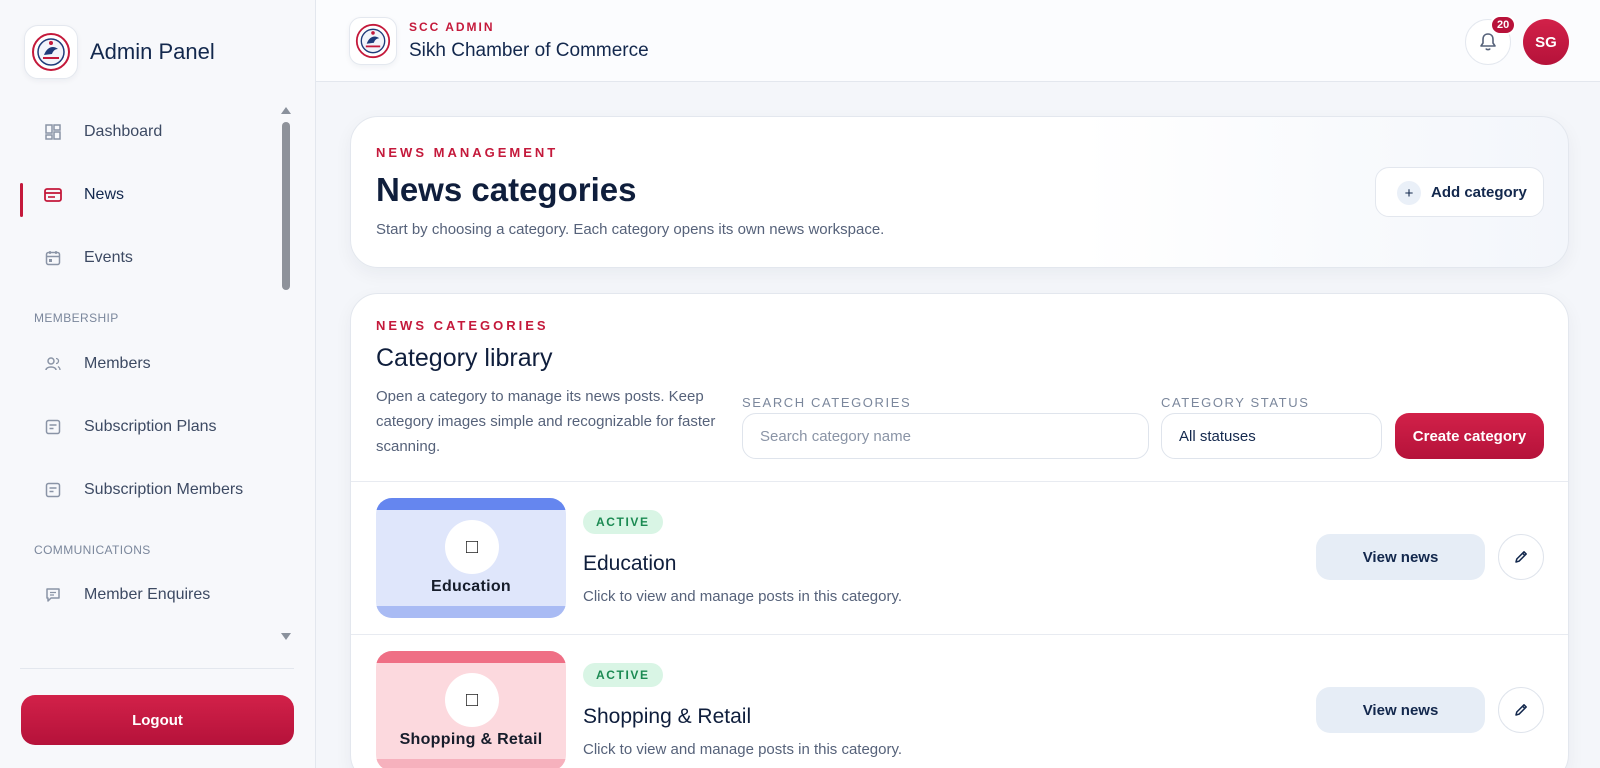 The image size is (1600, 768). I want to click on scroll-down-arrow-icon, so click(286, 636).